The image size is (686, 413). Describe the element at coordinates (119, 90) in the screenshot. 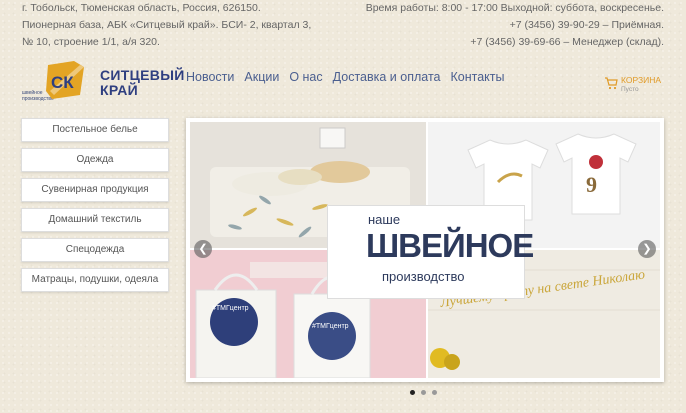

I see `logo-name-line2: КРАЙ` at that location.